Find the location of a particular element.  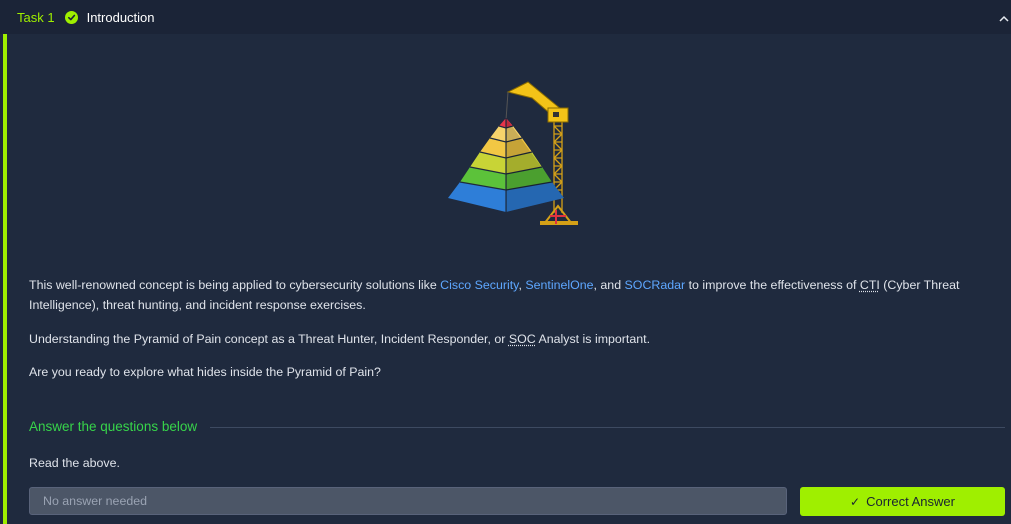

task-title: Introduction is located at coordinates (120, 17).